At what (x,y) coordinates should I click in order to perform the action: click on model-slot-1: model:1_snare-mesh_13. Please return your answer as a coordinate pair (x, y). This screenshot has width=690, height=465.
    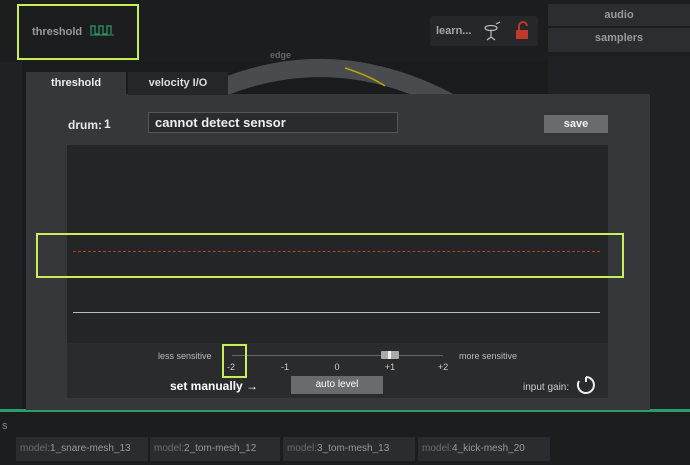
    Looking at the image, I should click on (82, 449).